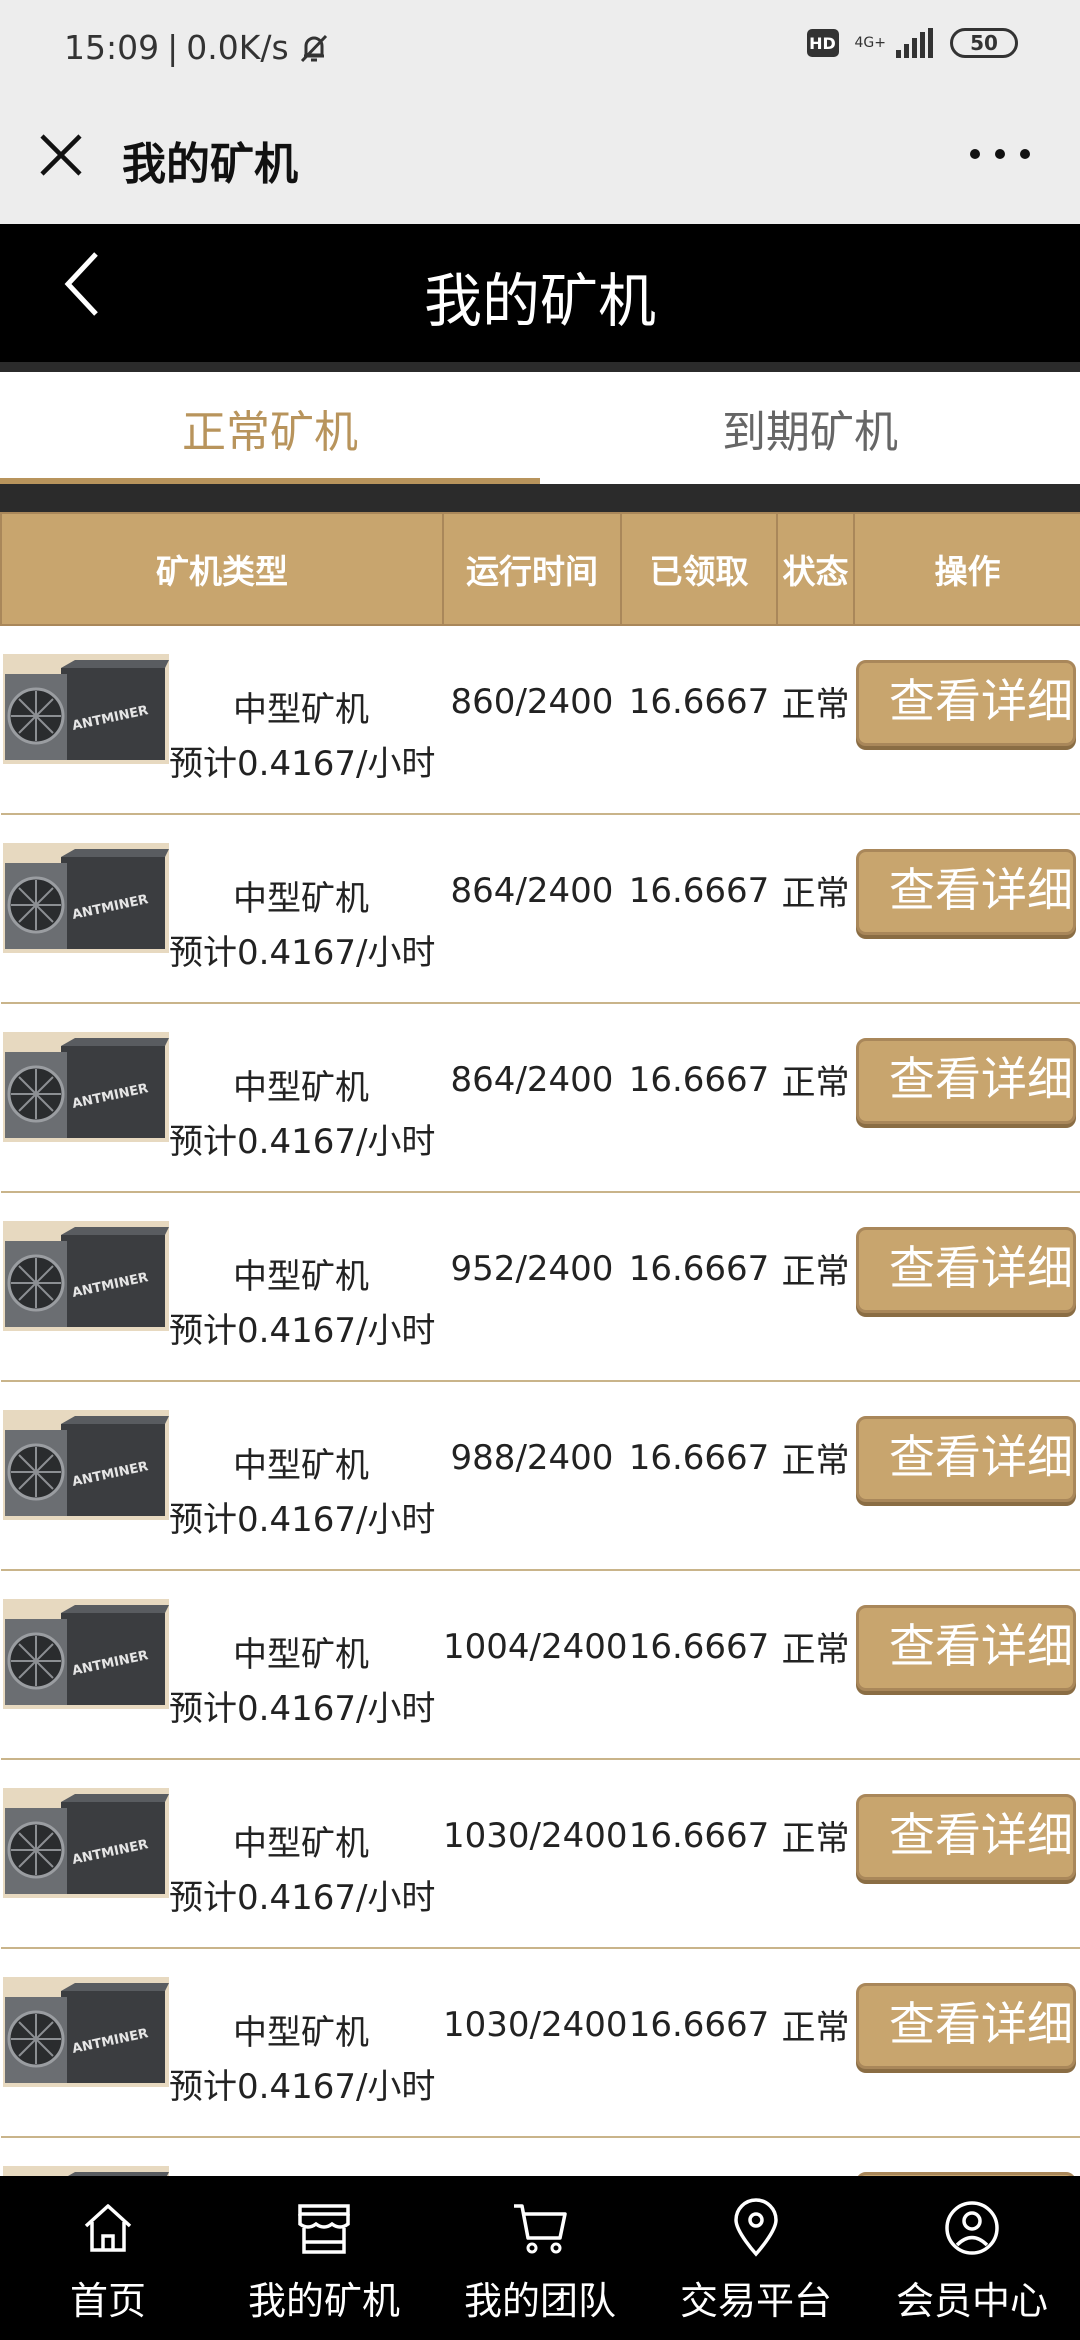  I want to click on tab-bar: 正常矿机 到期矿机, so click(540, 428).